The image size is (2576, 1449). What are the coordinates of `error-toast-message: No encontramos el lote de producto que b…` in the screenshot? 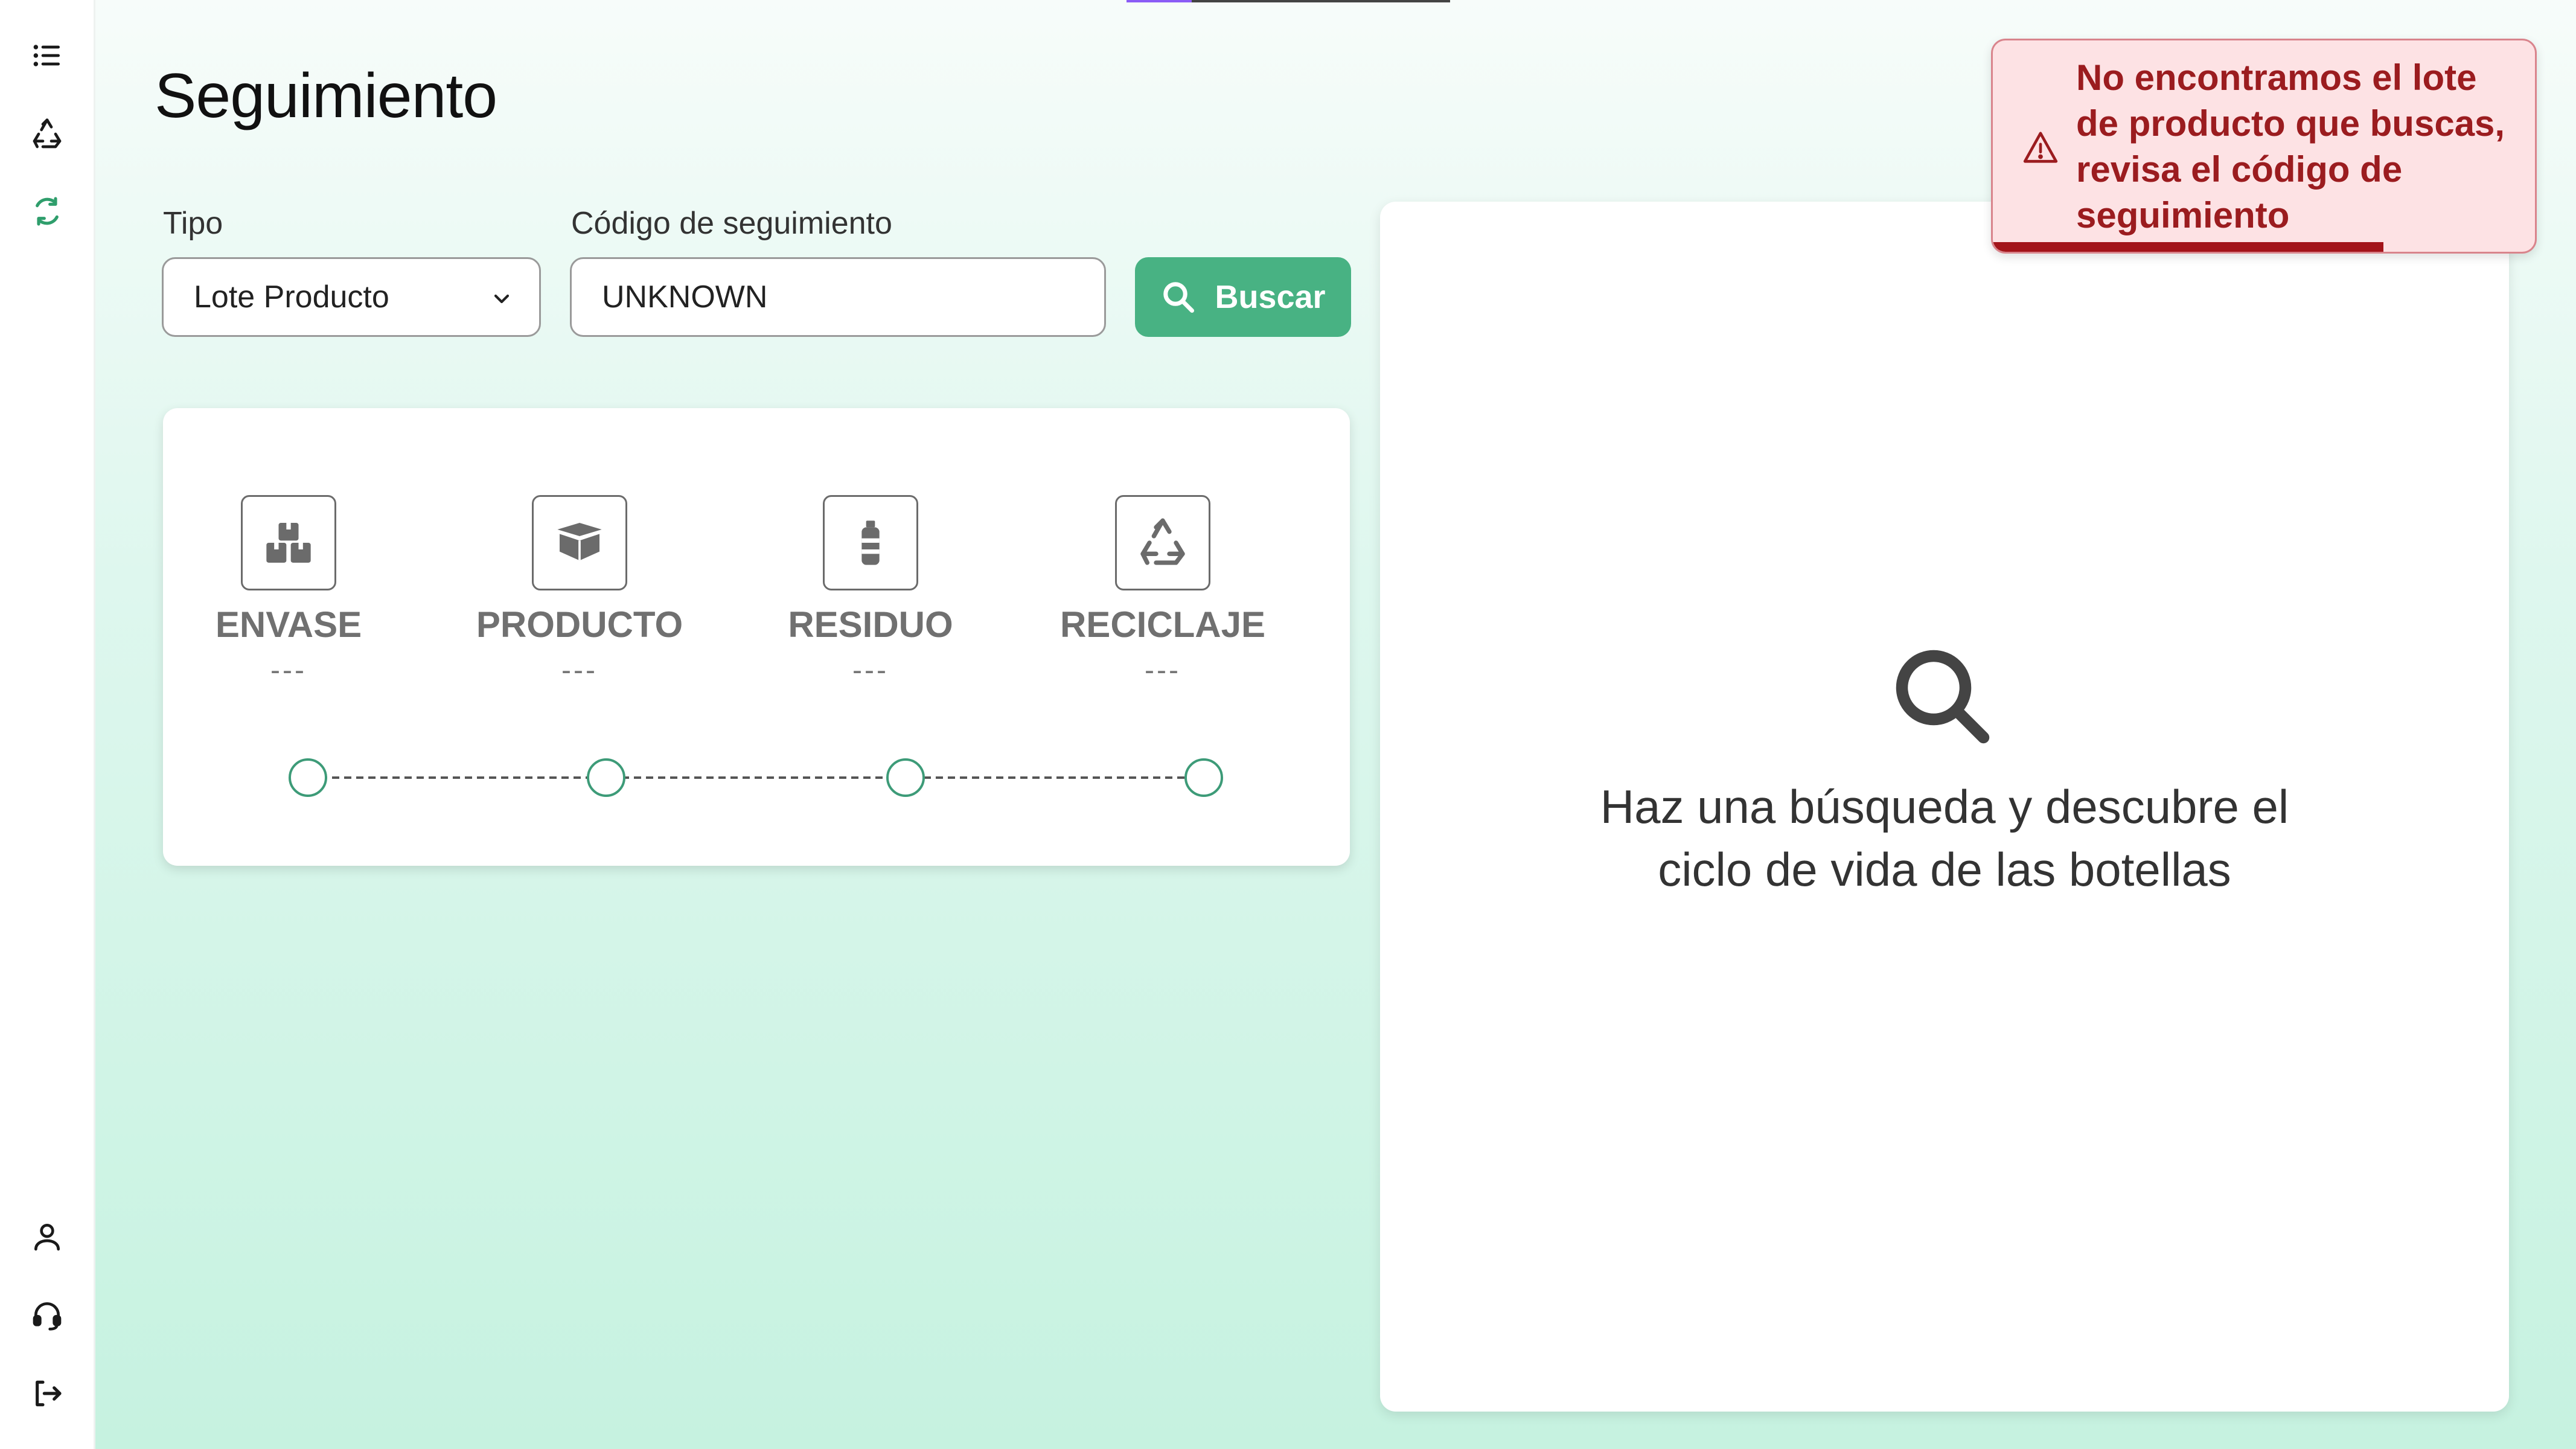 It's located at (2290, 146).